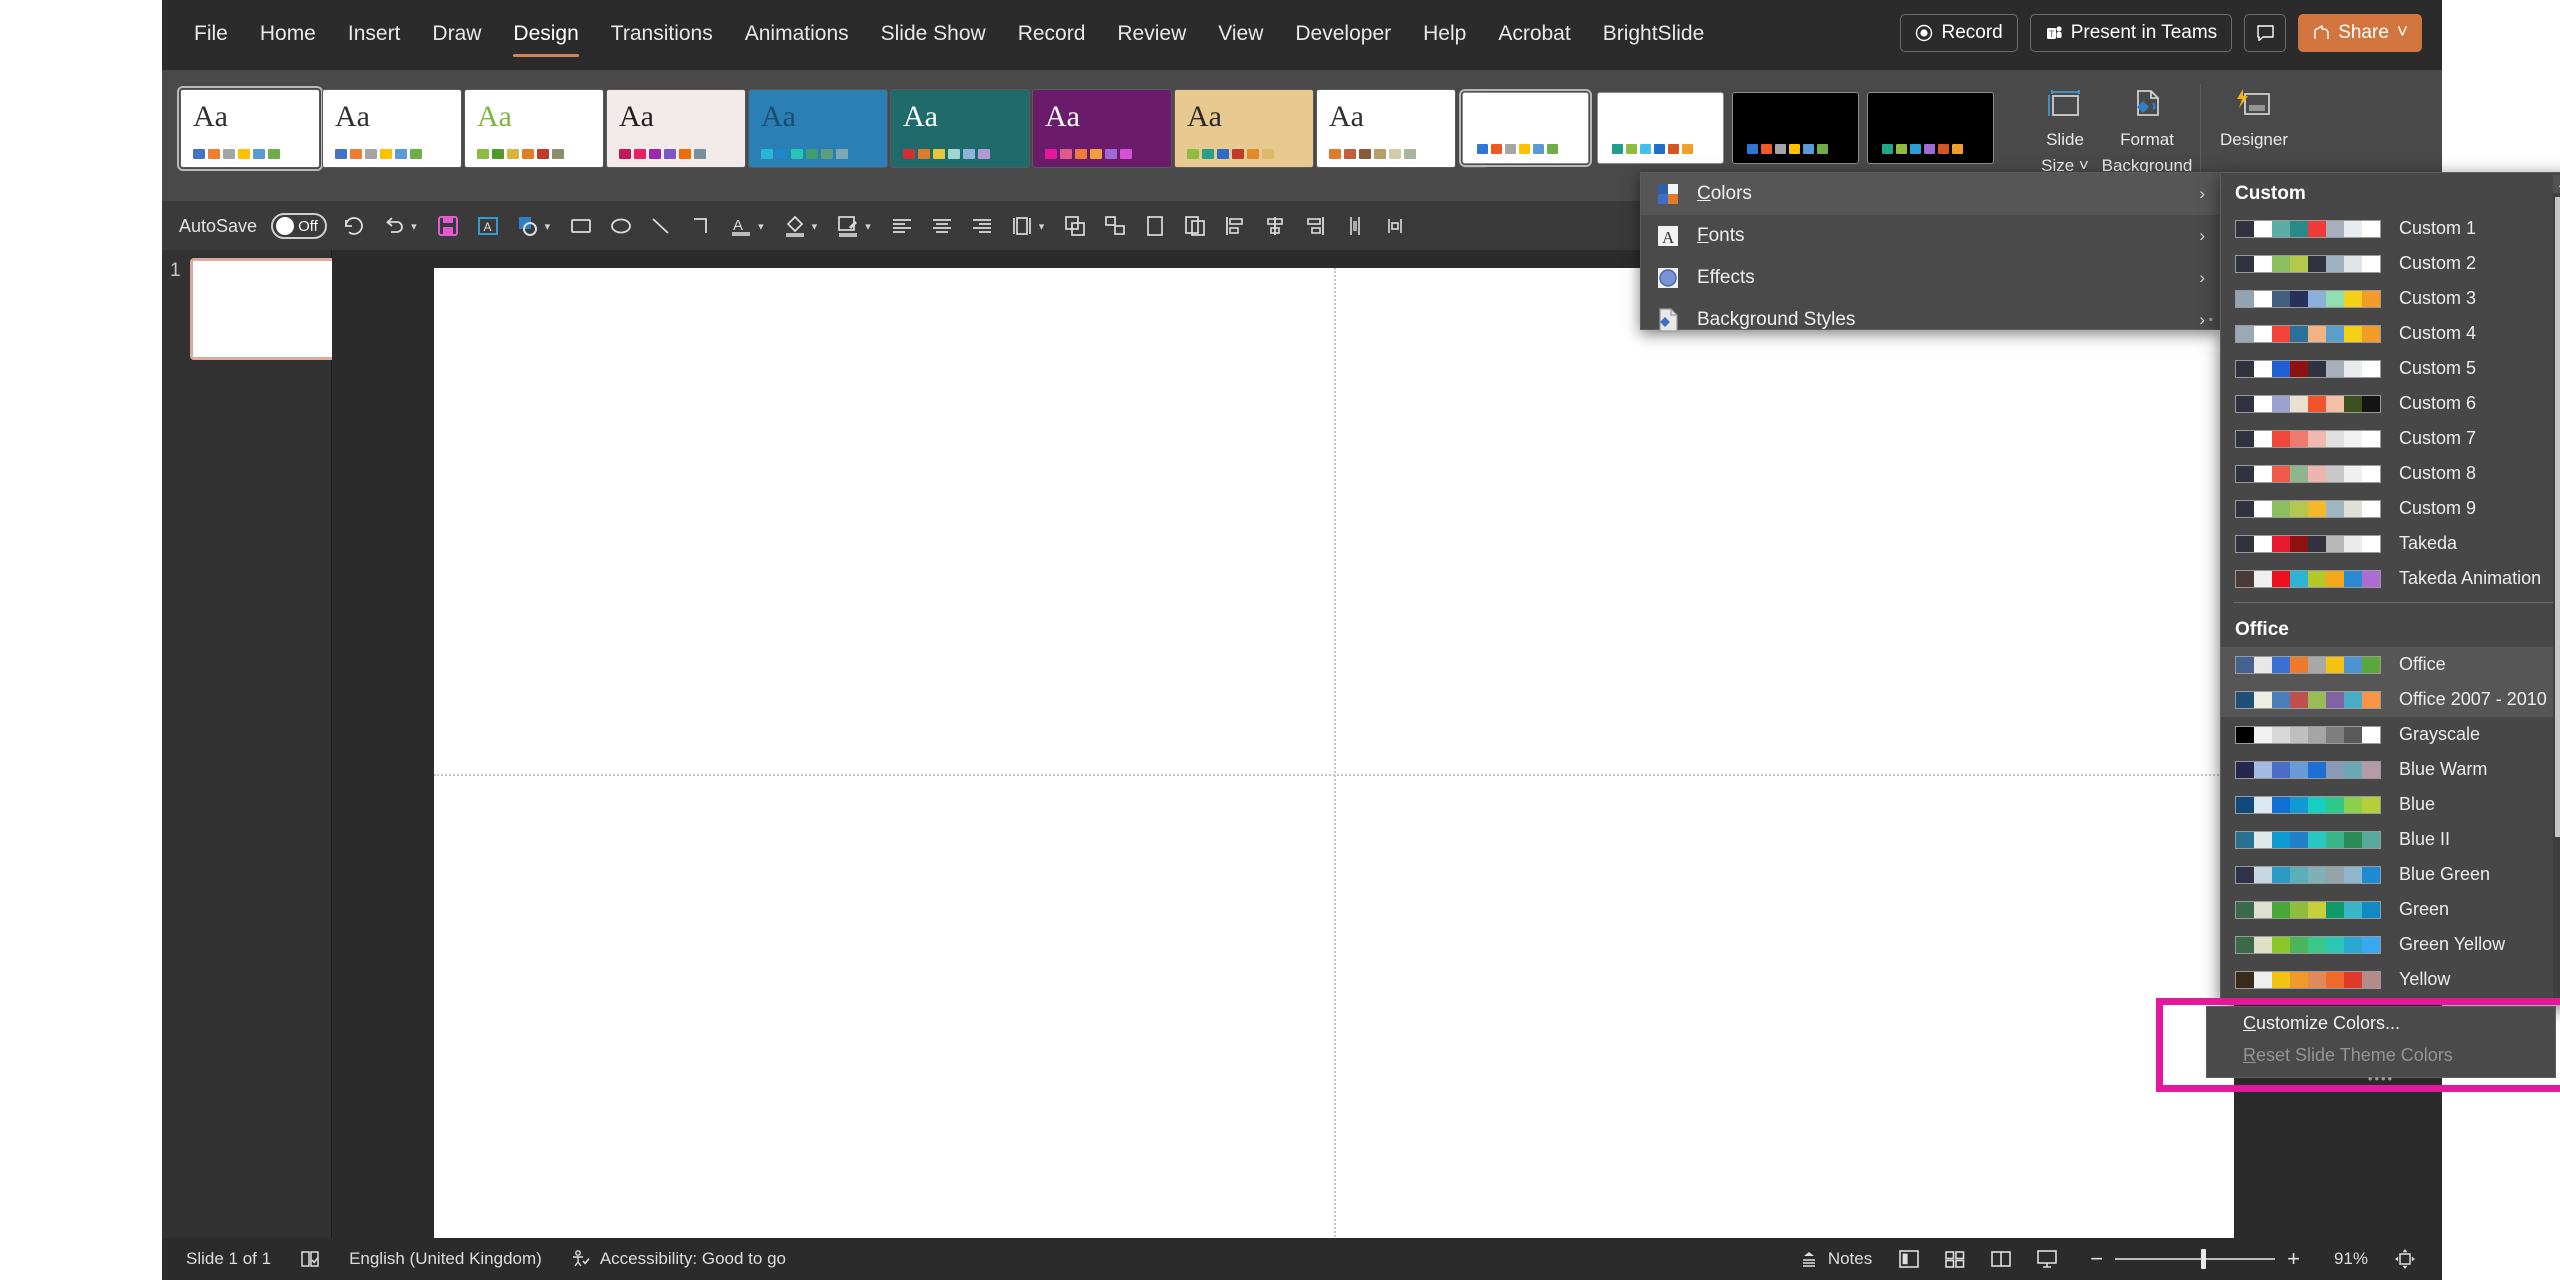 The height and width of the screenshot is (1280, 2560). Describe the element at coordinates (761, 226) in the screenshot. I see `font-color-caret-icon: ▾` at that location.